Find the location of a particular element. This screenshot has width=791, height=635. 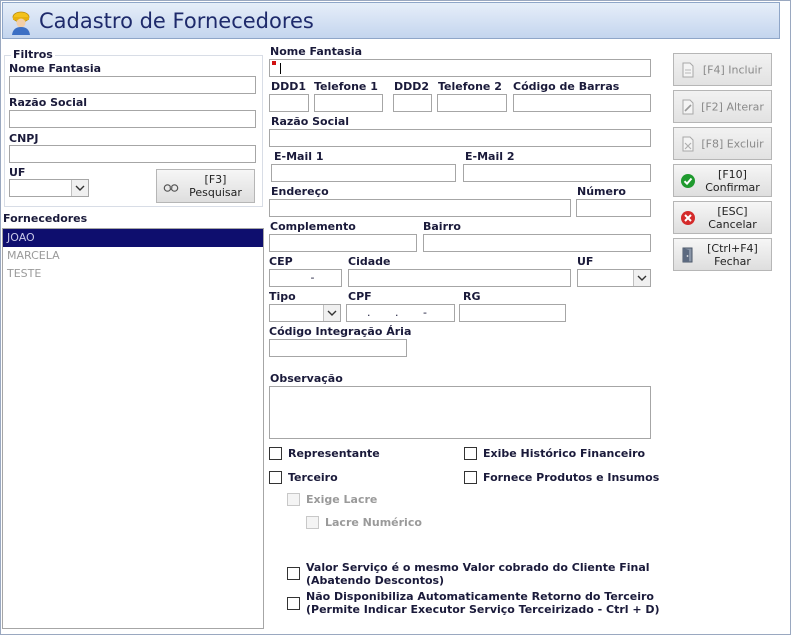

alterar-label: [F2] Alterar is located at coordinates (732, 106).